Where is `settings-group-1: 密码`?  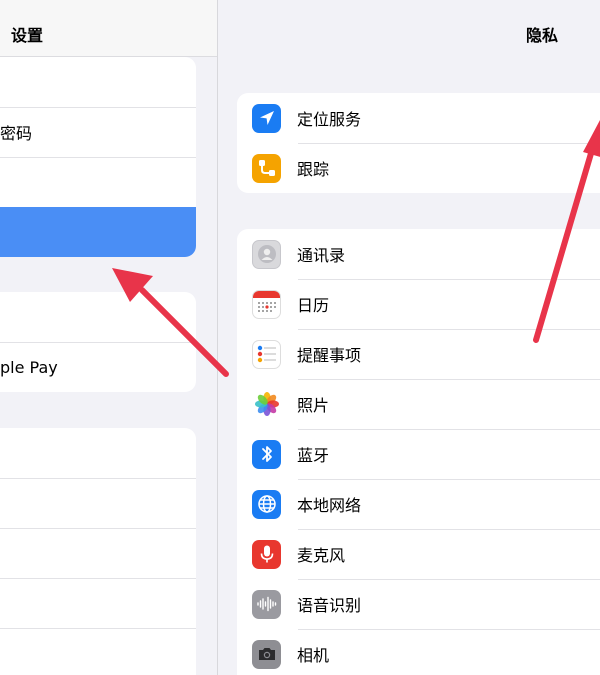 settings-group-1: 密码 is located at coordinates (98, 157).